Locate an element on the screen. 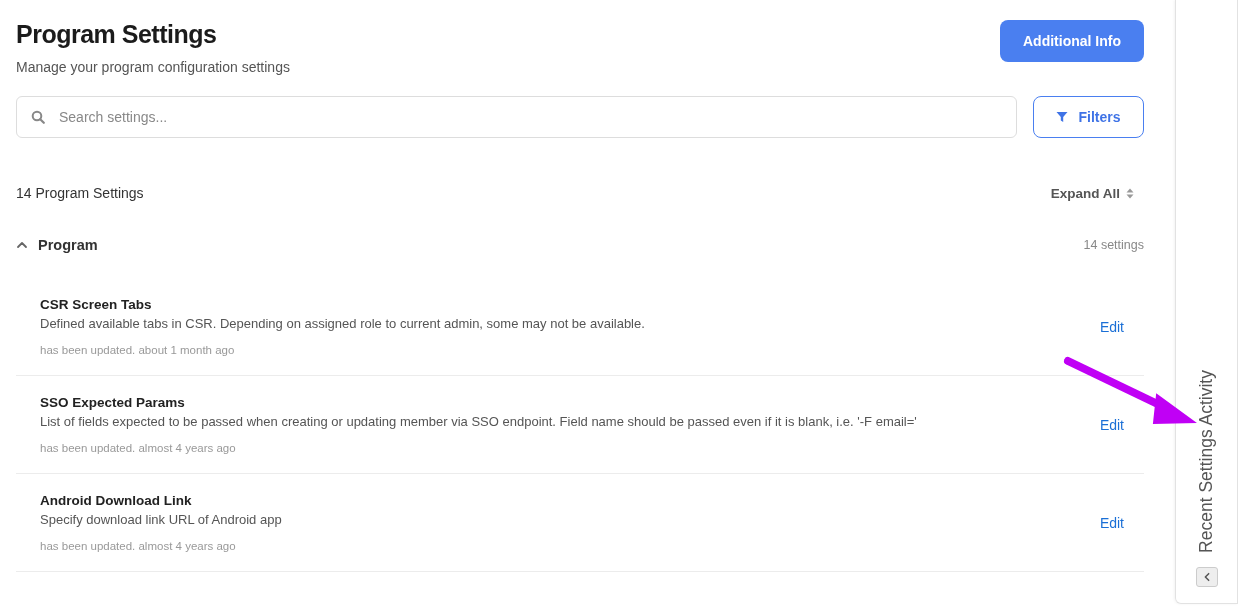 This screenshot has width=1238, height=608. expand-all-button: Expand All is located at coordinates (1092, 193).